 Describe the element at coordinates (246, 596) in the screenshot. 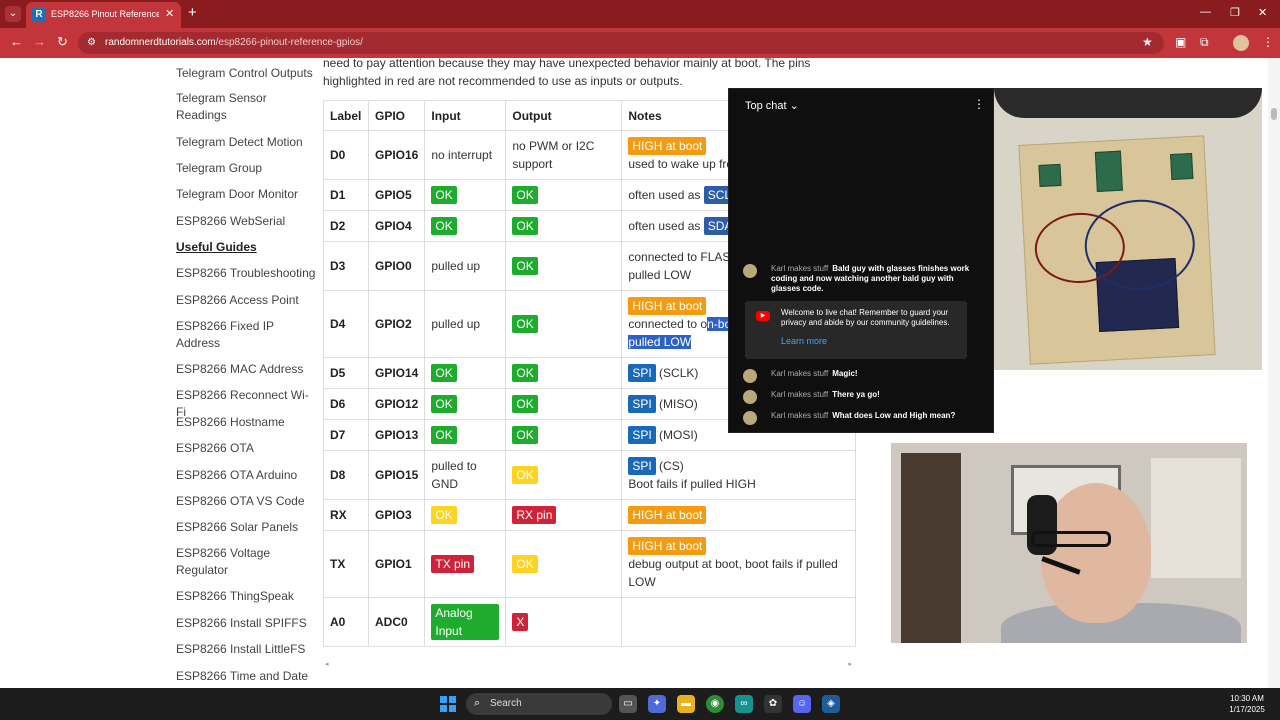

I see `sidebar-item: ESP8266 ThingSpeak` at that location.